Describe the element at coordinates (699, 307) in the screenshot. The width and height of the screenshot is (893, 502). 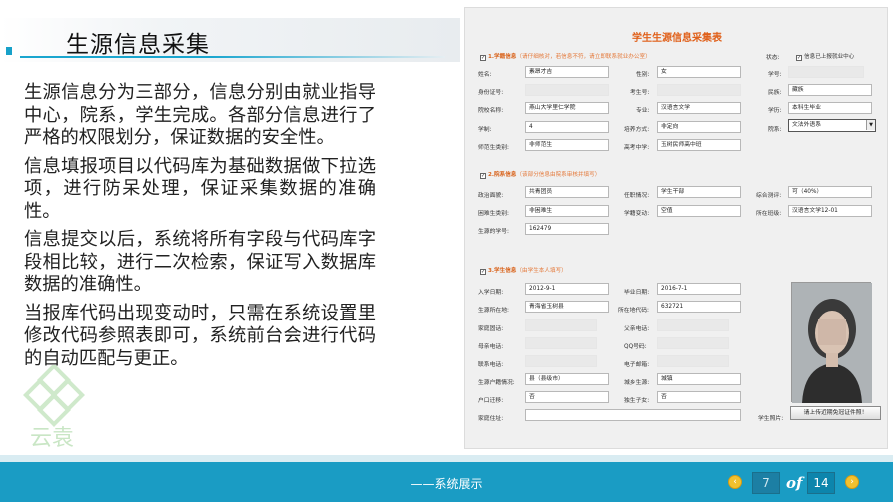
I see `area-code-field: 632721` at that location.